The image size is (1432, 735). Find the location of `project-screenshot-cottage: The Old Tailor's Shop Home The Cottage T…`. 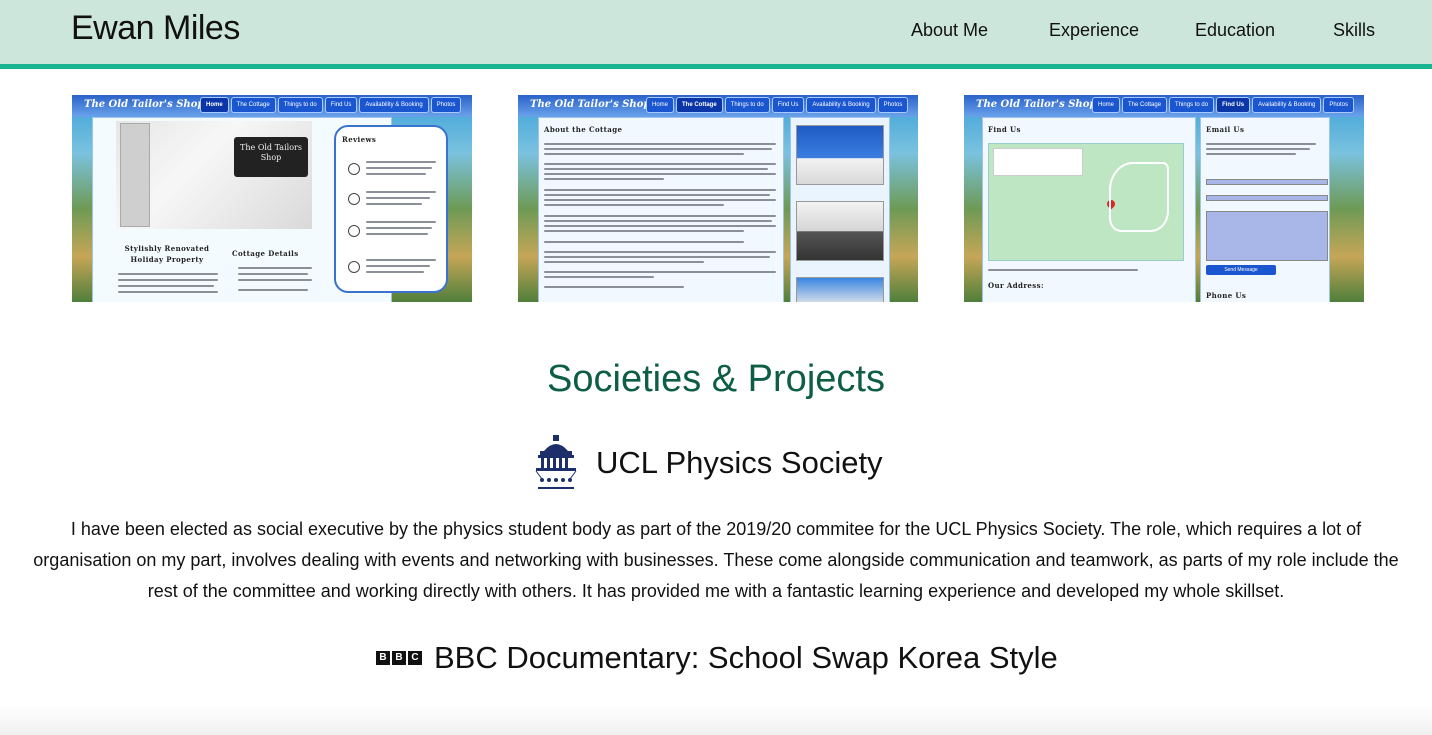

project-screenshot-cottage: The Old Tailor's Shop Home The Cottage T… is located at coordinates (718, 198).